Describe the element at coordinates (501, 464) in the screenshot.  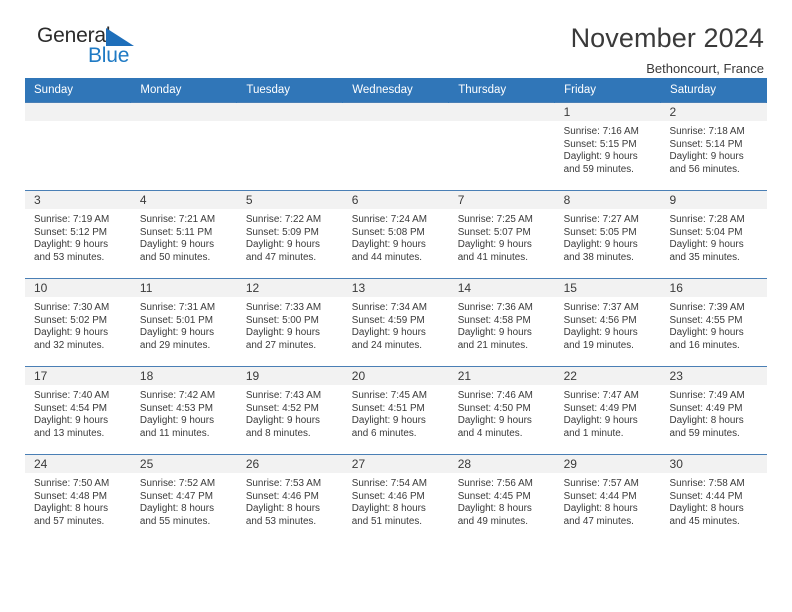
I see `day-number: 28` at that location.